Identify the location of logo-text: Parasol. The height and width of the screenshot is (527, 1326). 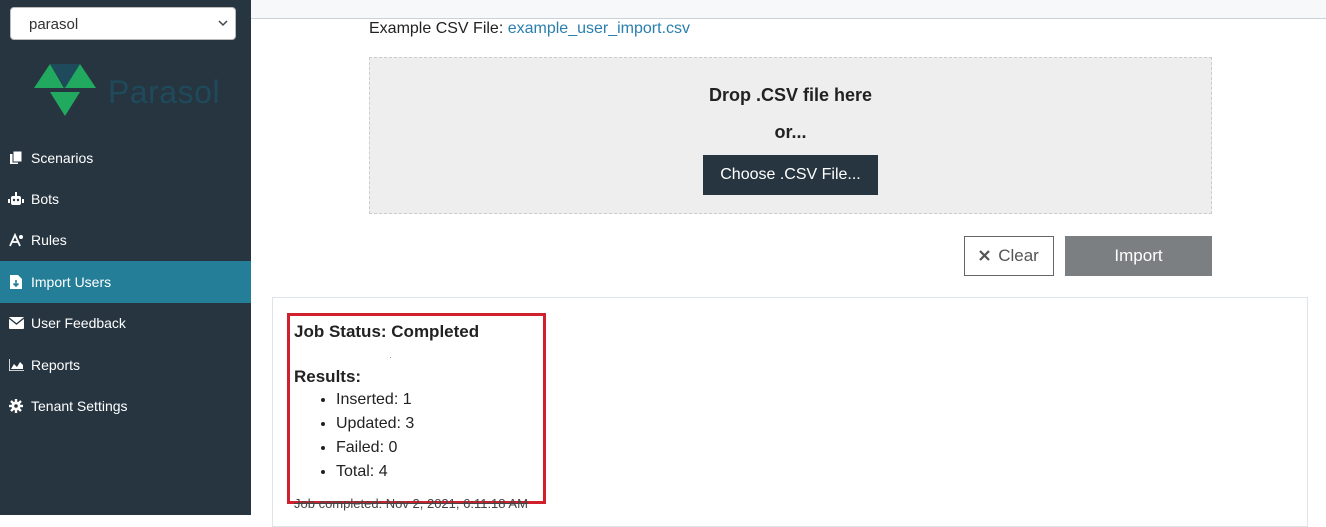
(164, 92).